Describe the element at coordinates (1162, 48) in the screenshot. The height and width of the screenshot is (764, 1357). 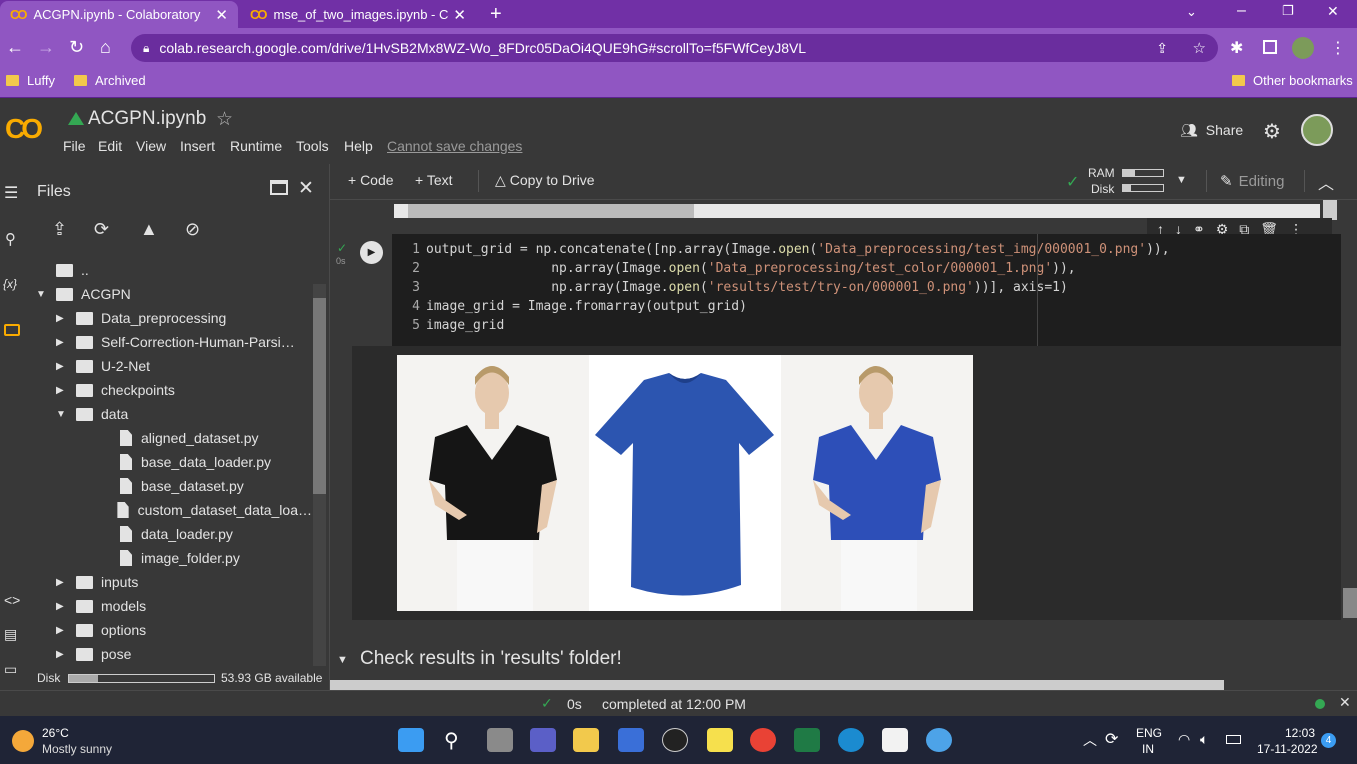
I see `share-page-icon: ⇪` at that location.